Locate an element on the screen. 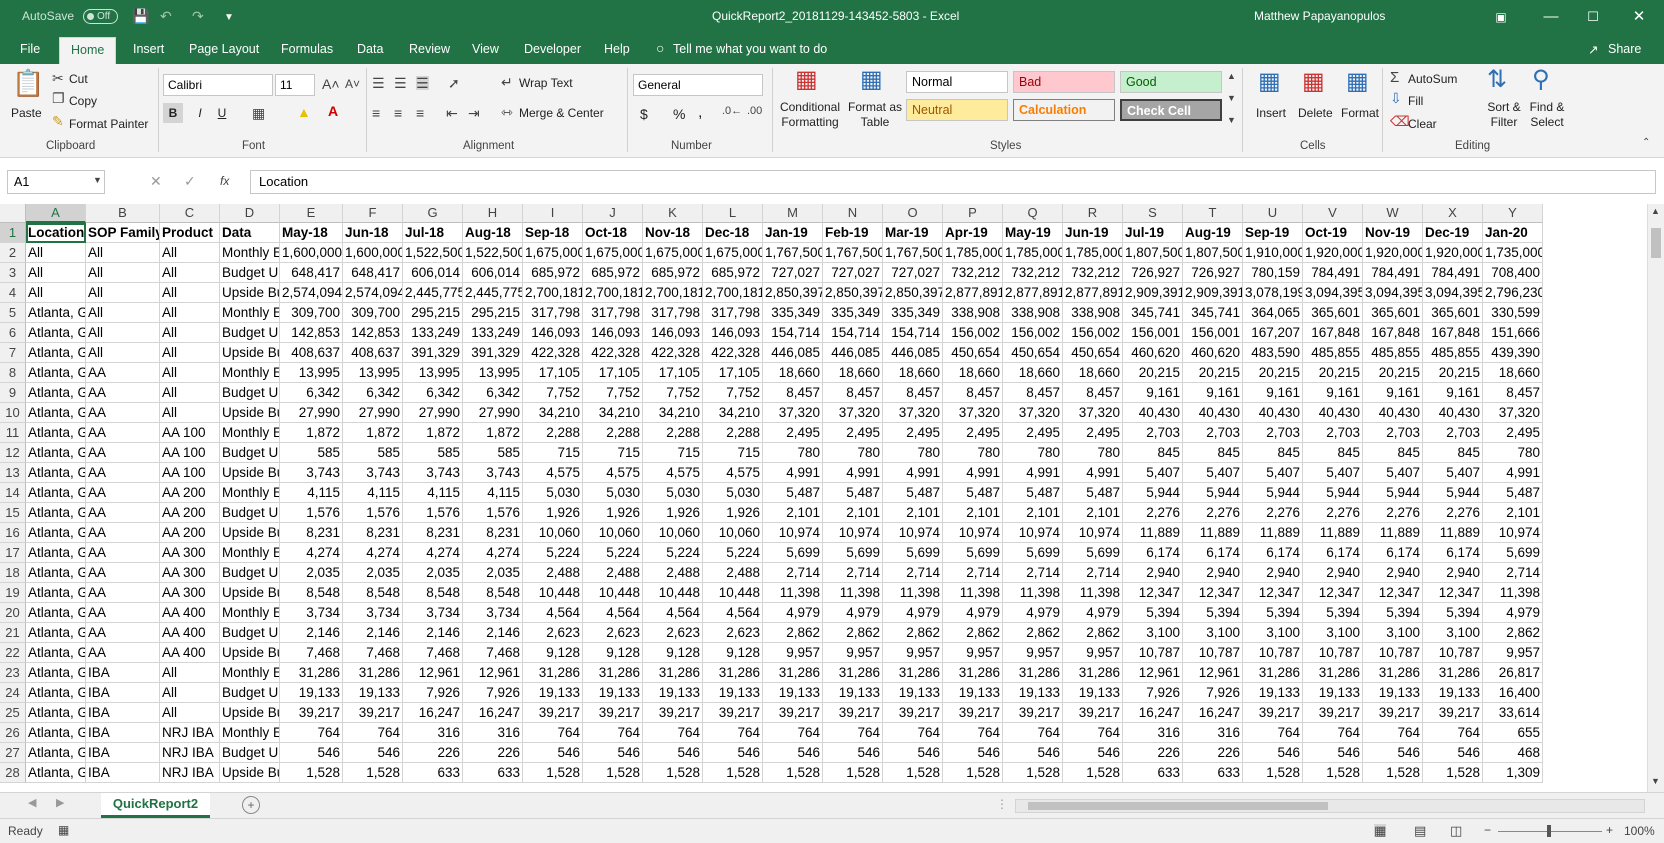 This screenshot has height=843, width=1664. align-right-icon: ≡ is located at coordinates (420, 113).